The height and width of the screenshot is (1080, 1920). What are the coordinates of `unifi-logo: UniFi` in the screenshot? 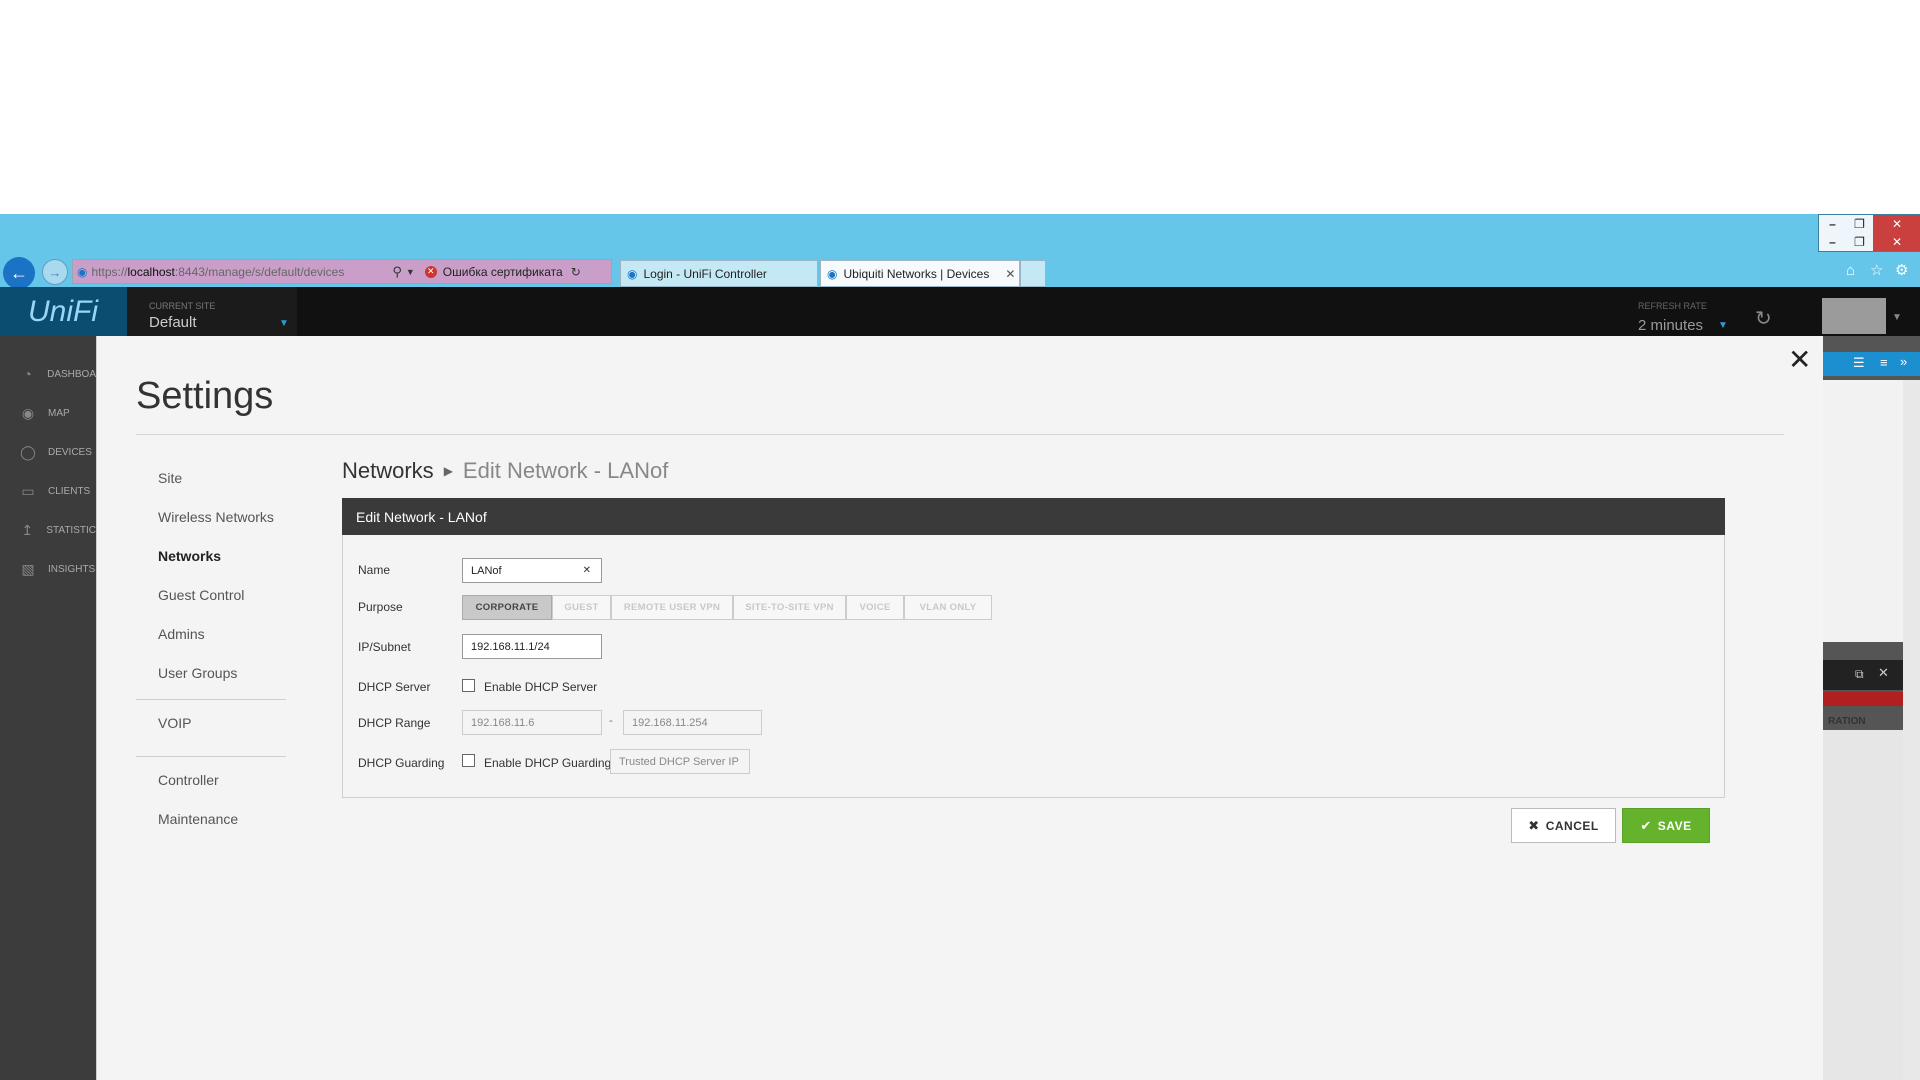 It's located at (63, 311).